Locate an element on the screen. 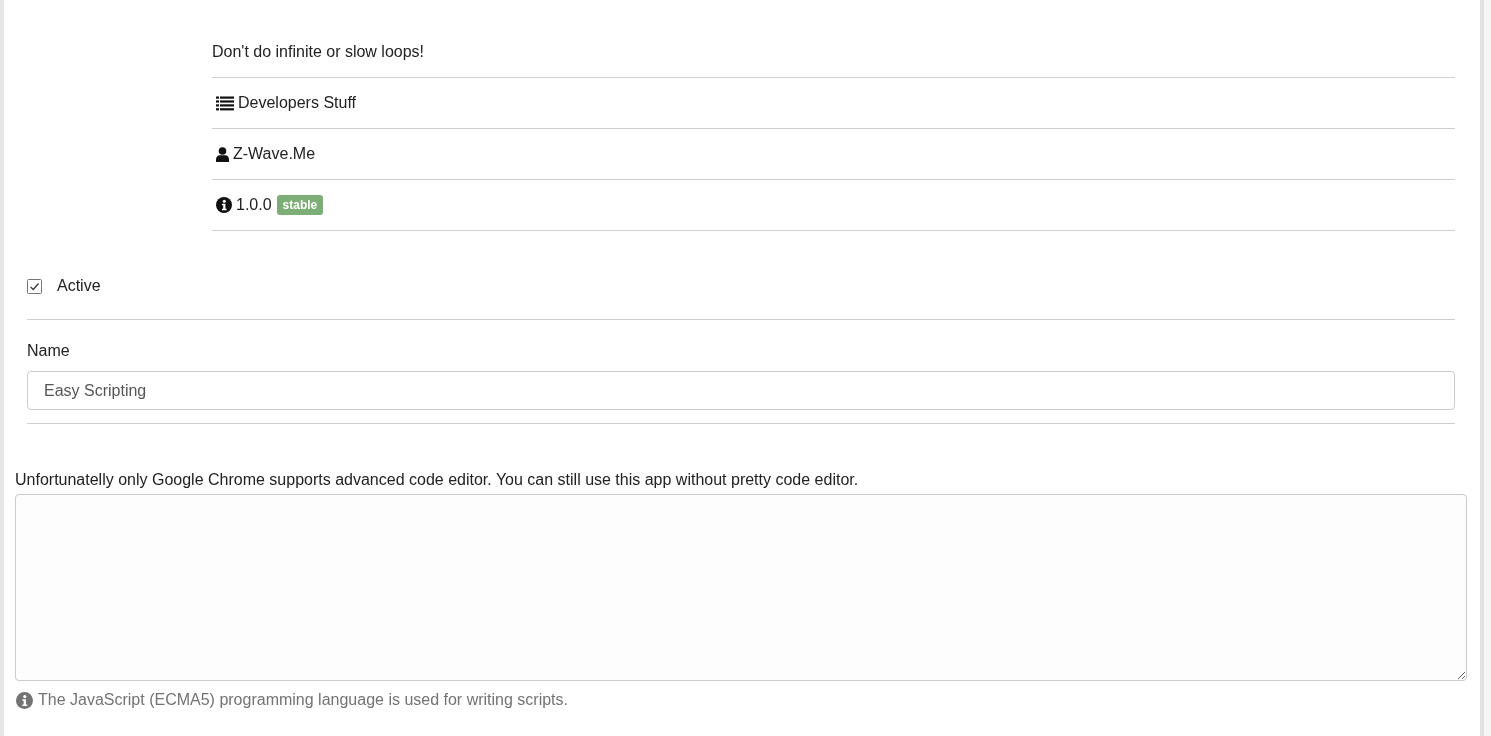  checkbox is located at coordinates (34, 286).